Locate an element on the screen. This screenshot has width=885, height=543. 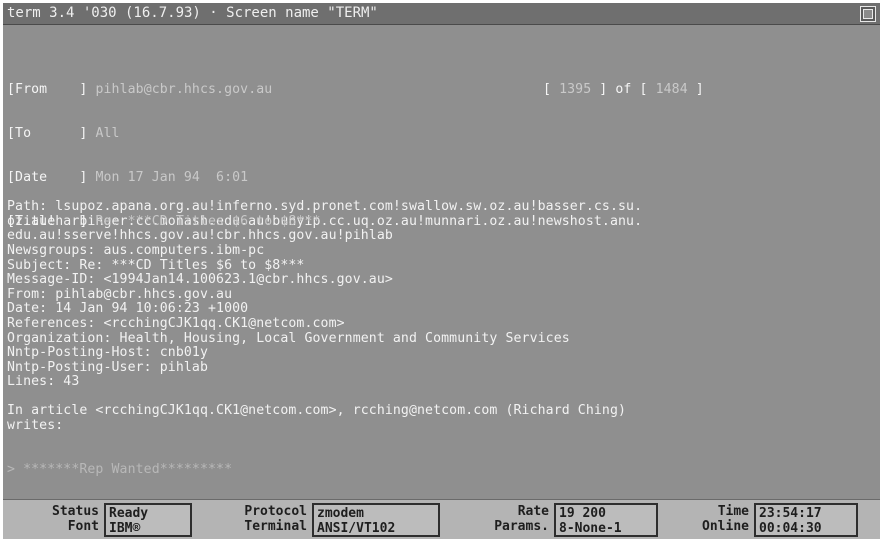
message-line: Nntp-Posting-Host: cnb01y is located at coordinates (107, 353).